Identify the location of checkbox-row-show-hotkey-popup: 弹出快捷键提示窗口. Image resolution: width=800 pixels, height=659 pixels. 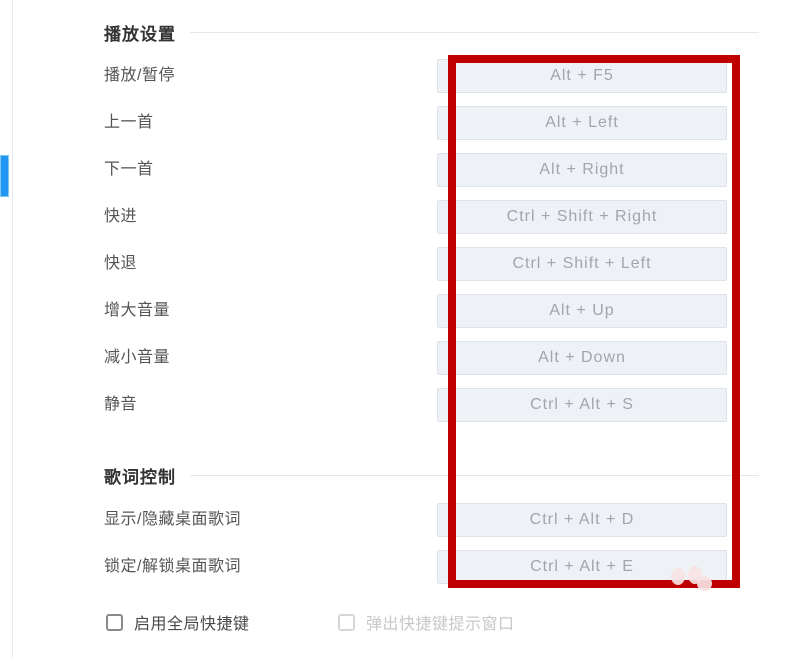
(426, 622).